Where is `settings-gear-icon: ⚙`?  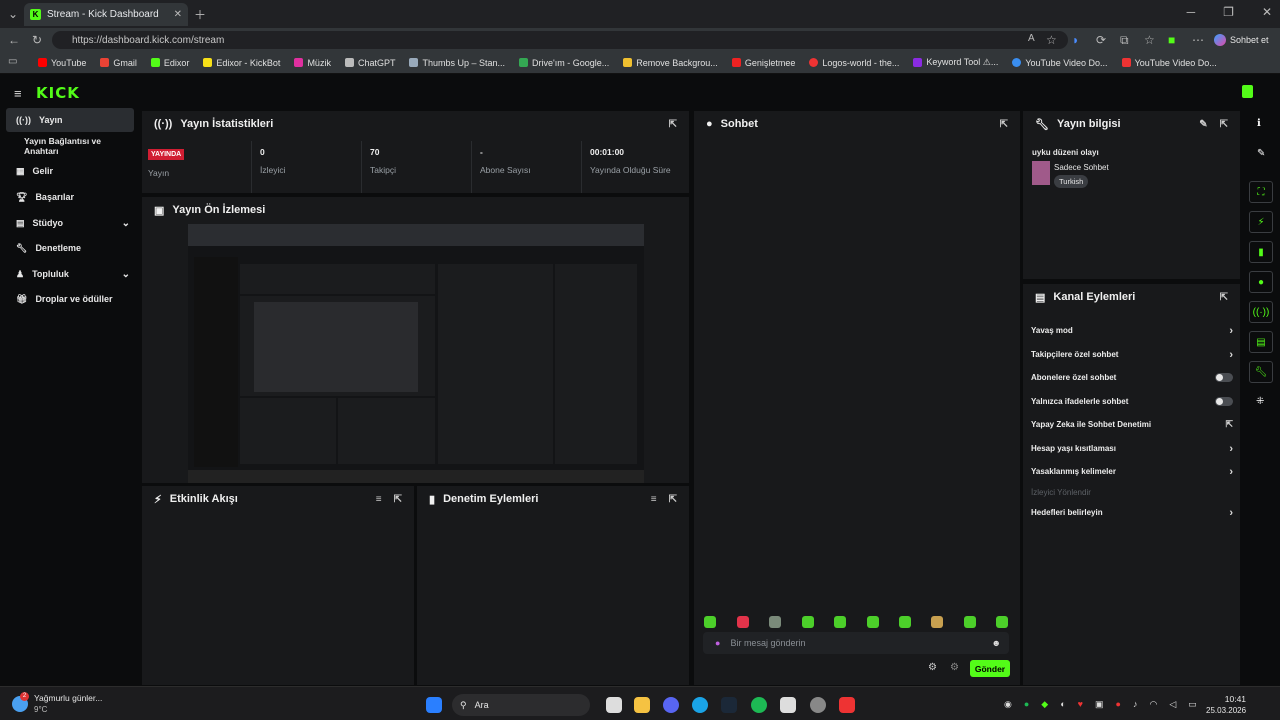 settings-gear-icon: ⚙ is located at coordinates (932, 667).